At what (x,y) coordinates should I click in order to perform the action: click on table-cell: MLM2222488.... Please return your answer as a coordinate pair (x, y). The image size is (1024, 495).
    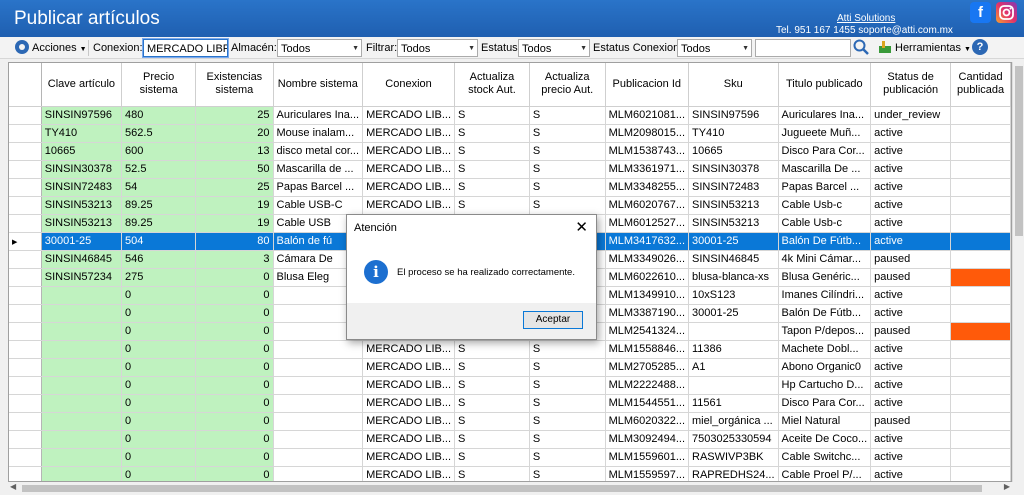
    Looking at the image, I should click on (647, 385).